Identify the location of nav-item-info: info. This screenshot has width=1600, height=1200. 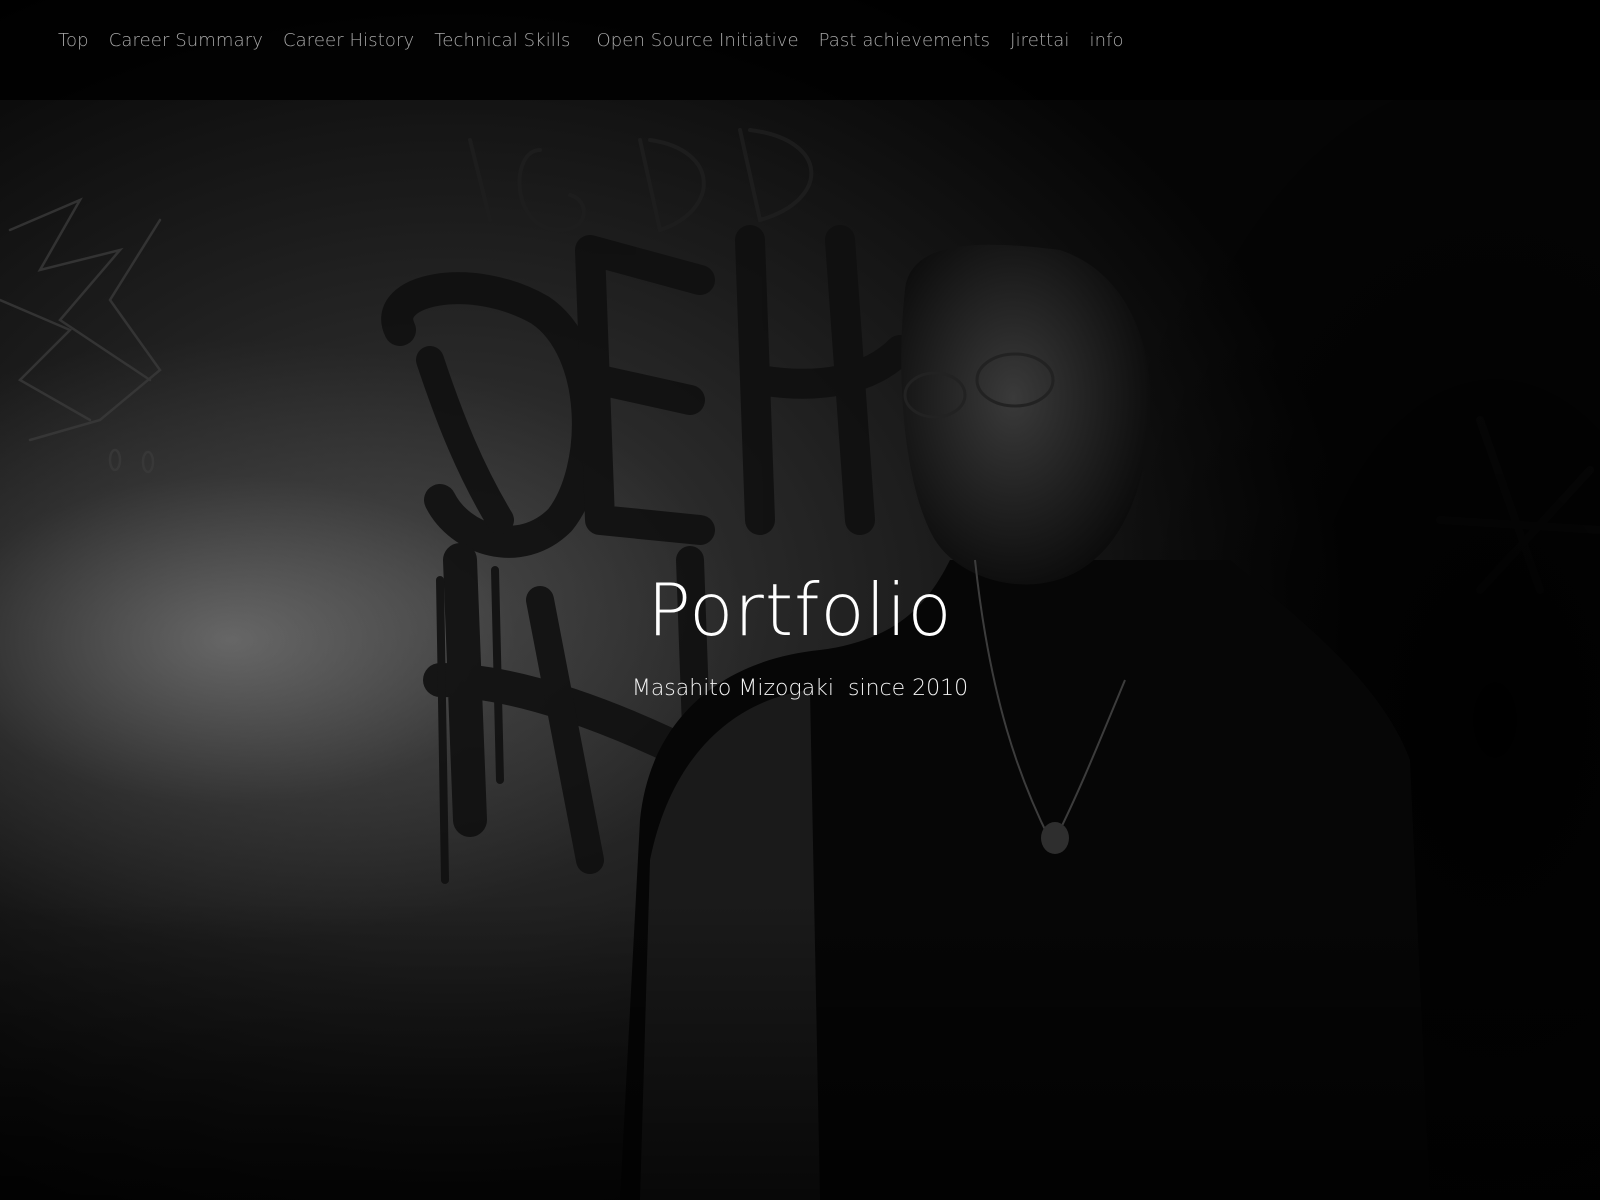
(1107, 41).